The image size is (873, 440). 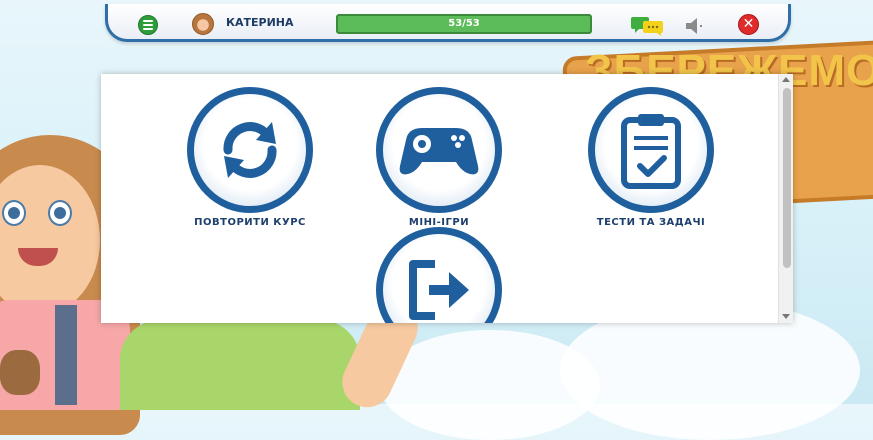 I want to click on scroll-down-icon, so click(x=786, y=316).